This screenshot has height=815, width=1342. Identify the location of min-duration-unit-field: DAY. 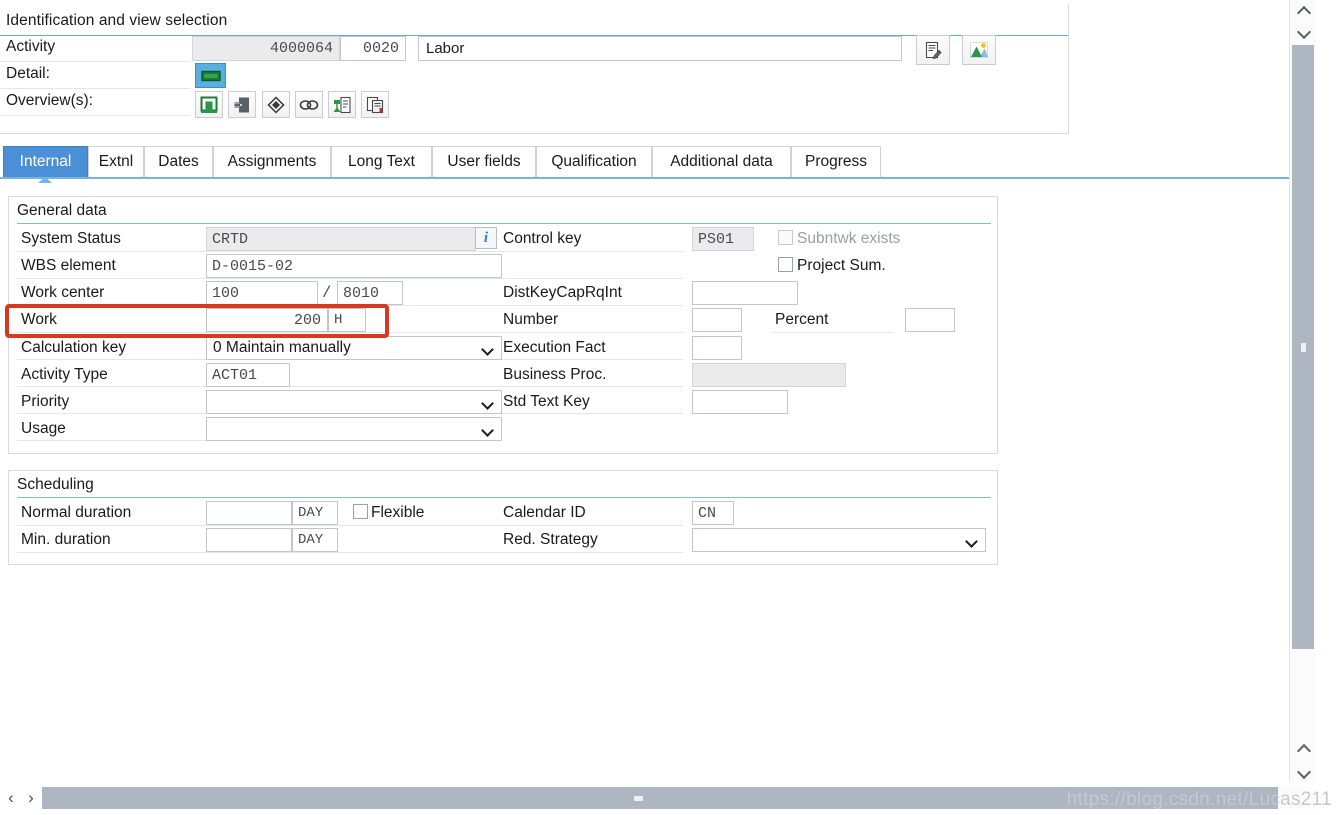
(315, 540).